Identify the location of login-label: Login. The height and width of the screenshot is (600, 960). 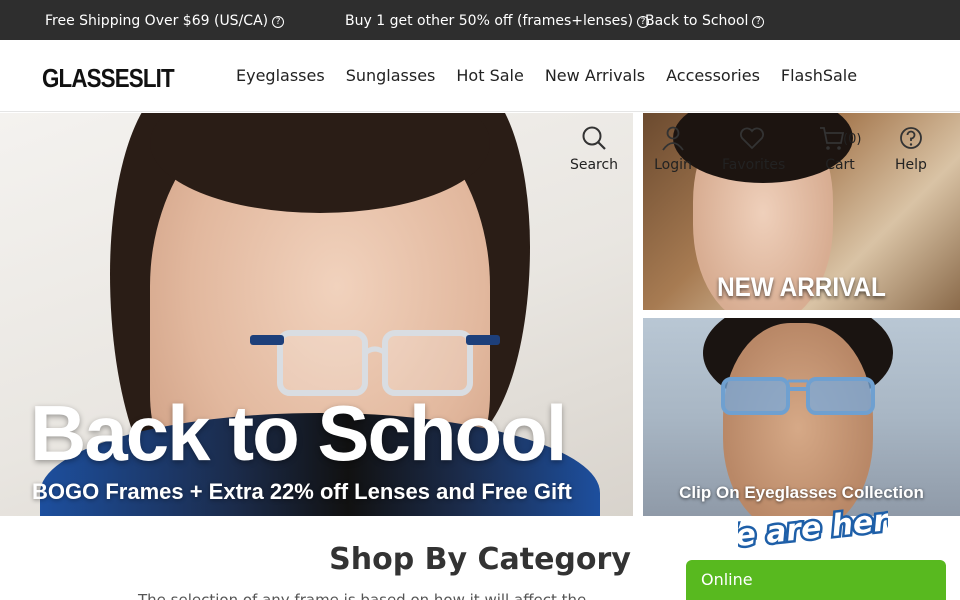
(673, 165).